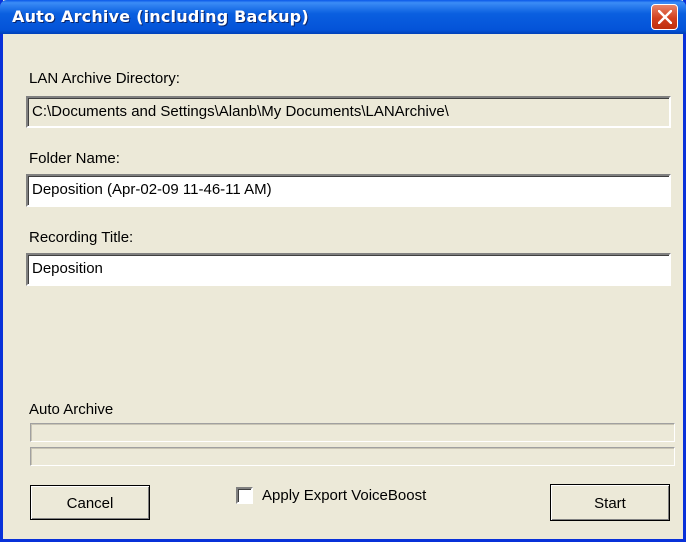 This screenshot has width=686, height=542. I want to click on folder-name-label: Folder Name:, so click(74, 158).